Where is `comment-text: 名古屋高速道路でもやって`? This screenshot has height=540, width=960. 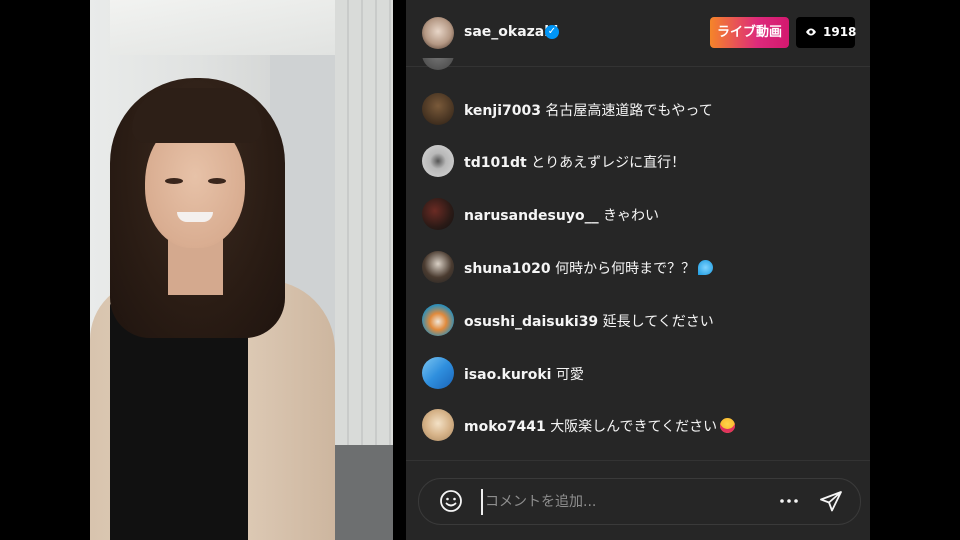
comment-text: 名古屋高速道路でもやって is located at coordinates (629, 111).